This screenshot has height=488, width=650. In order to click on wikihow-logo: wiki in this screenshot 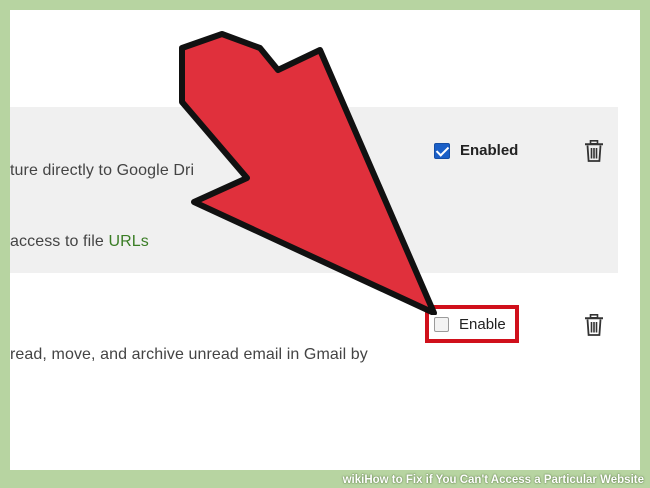, I will do `click(353, 480)`.